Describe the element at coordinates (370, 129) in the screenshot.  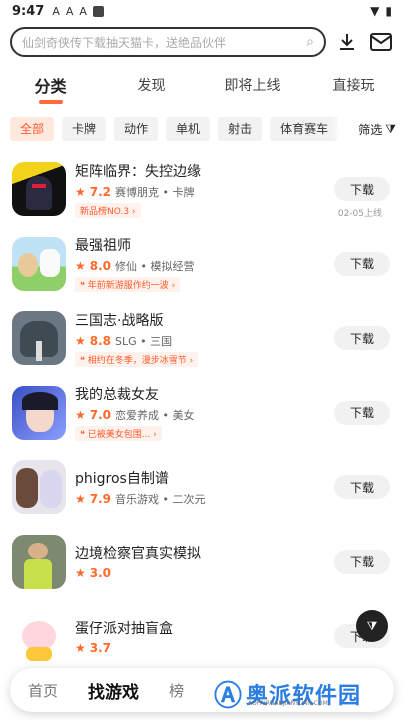
I see `filter-label: 筛选` at that location.